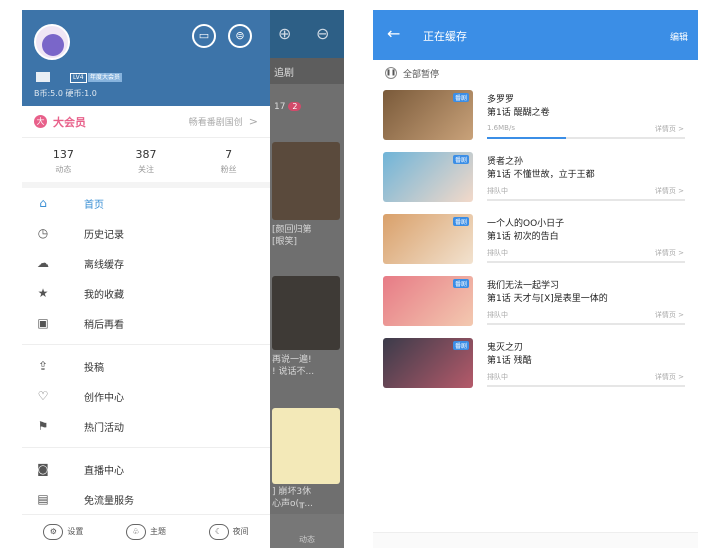 This screenshot has height=556, width=715. What do you see at coordinates (43, 426) in the screenshot?
I see `flag-icon: ⚑` at bounding box center [43, 426].